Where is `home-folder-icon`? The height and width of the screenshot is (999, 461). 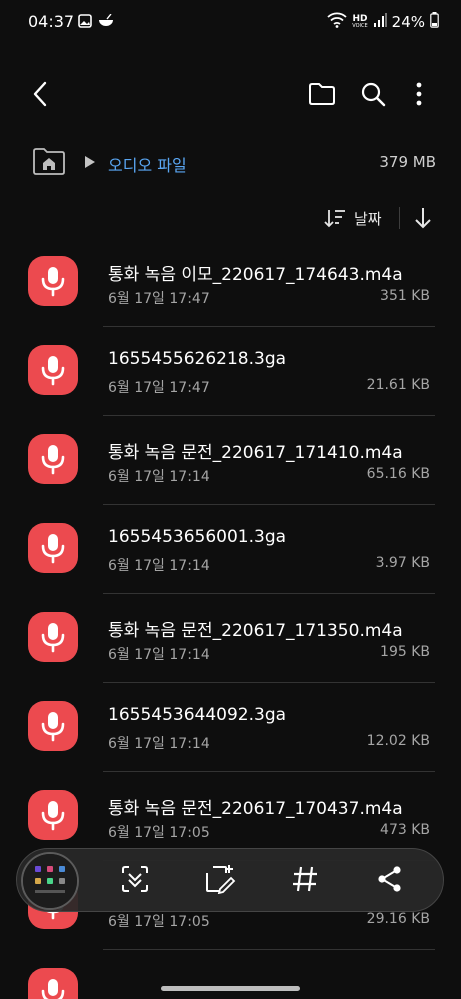
home-folder-icon is located at coordinates (49, 163).